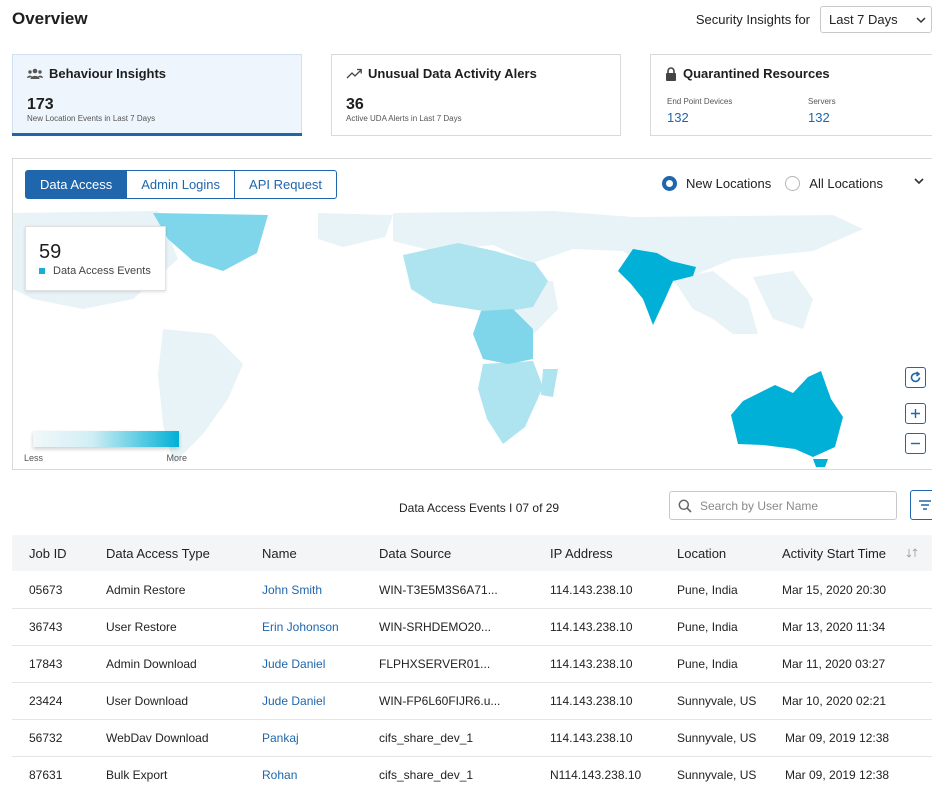  I want to click on column-header-name: Name, so click(279, 553).